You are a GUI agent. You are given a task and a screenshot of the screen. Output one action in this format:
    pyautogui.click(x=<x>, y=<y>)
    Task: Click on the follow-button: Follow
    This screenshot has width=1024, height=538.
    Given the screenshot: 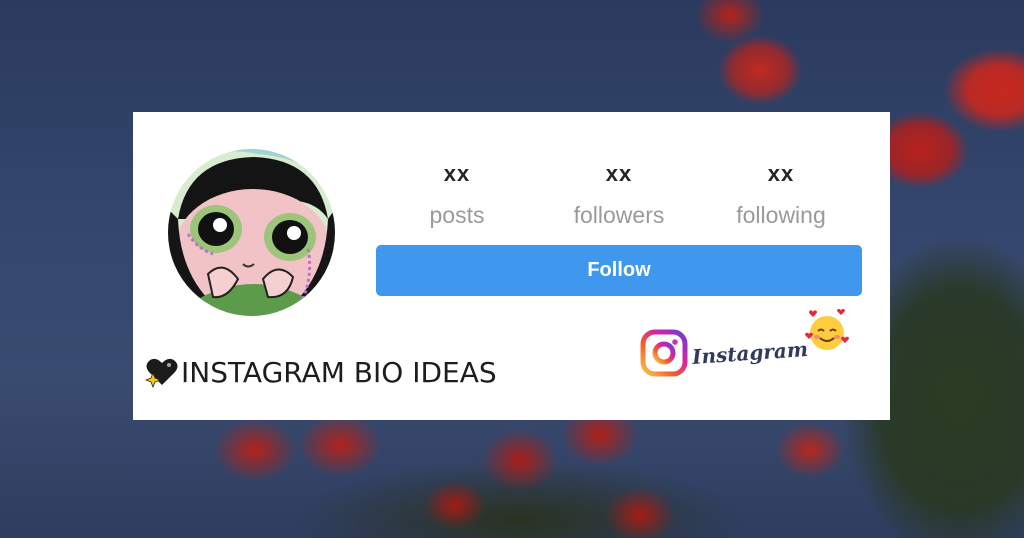 What is the action you would take?
    pyautogui.click(x=619, y=270)
    